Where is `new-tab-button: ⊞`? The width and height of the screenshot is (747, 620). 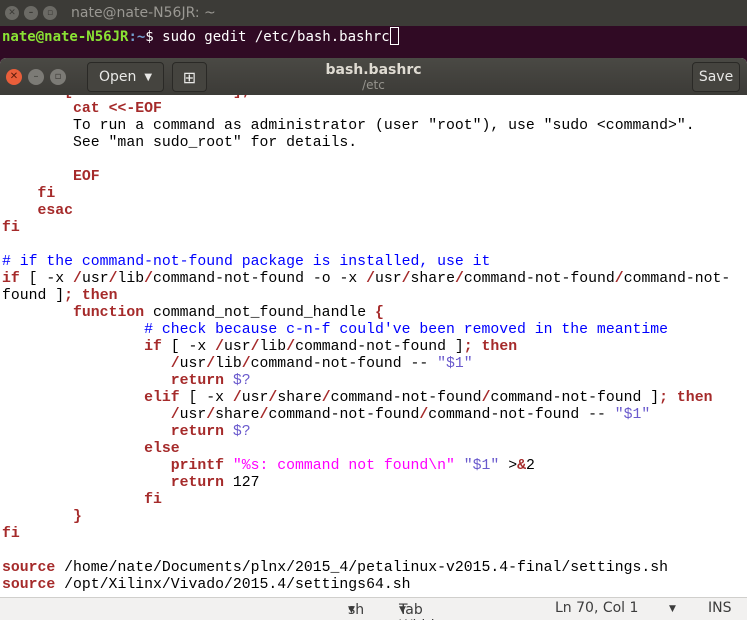 new-tab-button: ⊞ is located at coordinates (189, 77).